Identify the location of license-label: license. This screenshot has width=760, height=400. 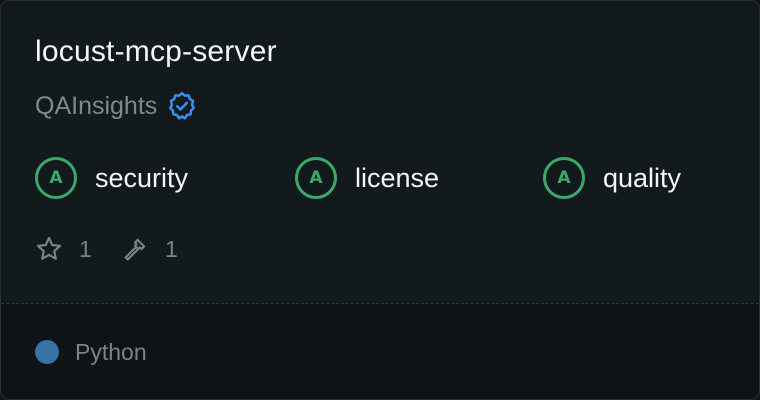
(397, 177).